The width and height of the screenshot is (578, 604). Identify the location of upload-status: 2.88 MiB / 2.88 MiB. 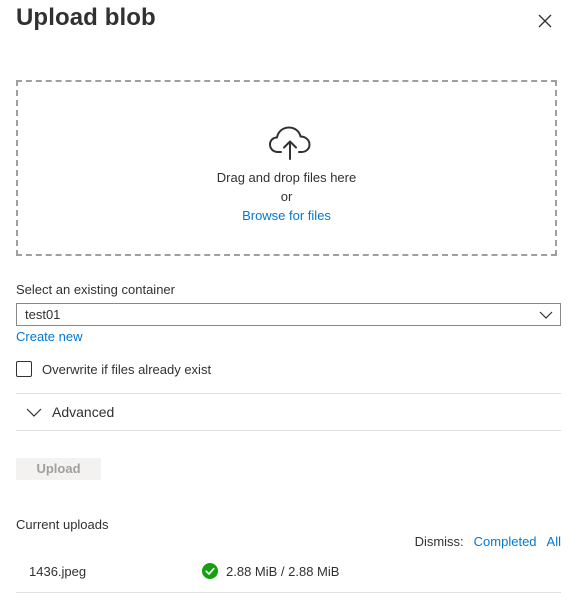
(270, 571).